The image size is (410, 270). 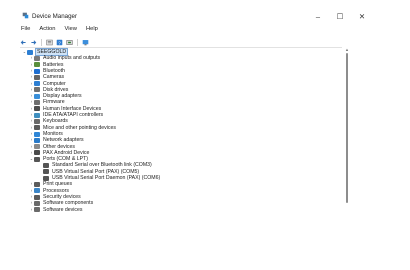 What do you see at coordinates (347, 128) in the screenshot?
I see `scrollbar-thumb` at bounding box center [347, 128].